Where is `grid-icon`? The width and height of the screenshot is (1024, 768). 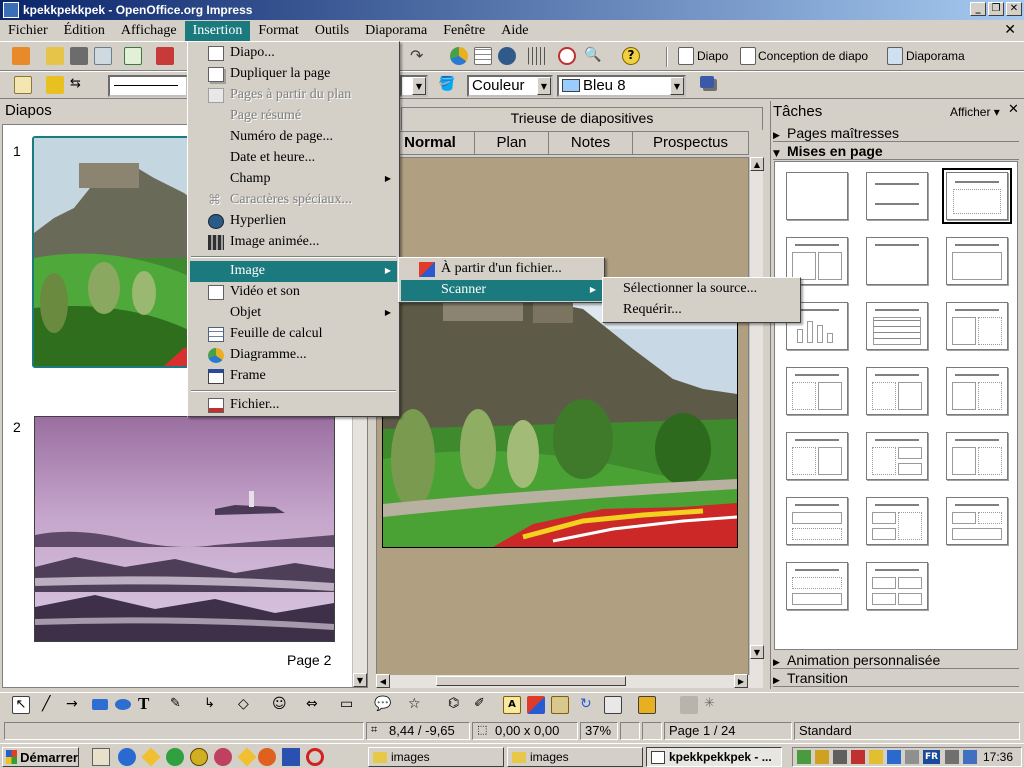 grid-icon is located at coordinates (537, 56).